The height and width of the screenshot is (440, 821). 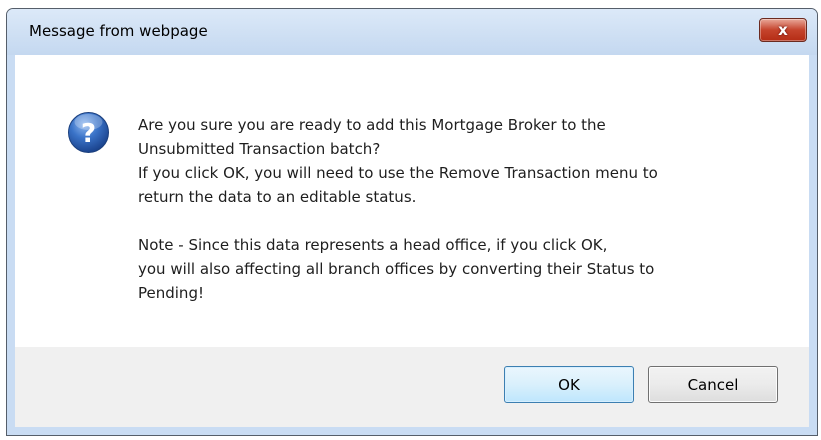 What do you see at coordinates (458, 221) in the screenshot?
I see `message-line` at bounding box center [458, 221].